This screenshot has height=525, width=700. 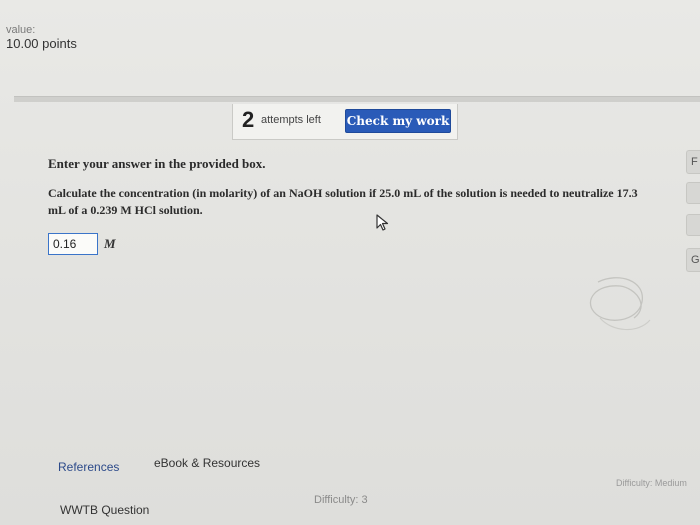 I want to click on instruction-text: Enter your answer in the provided box., so click(x=157, y=163).